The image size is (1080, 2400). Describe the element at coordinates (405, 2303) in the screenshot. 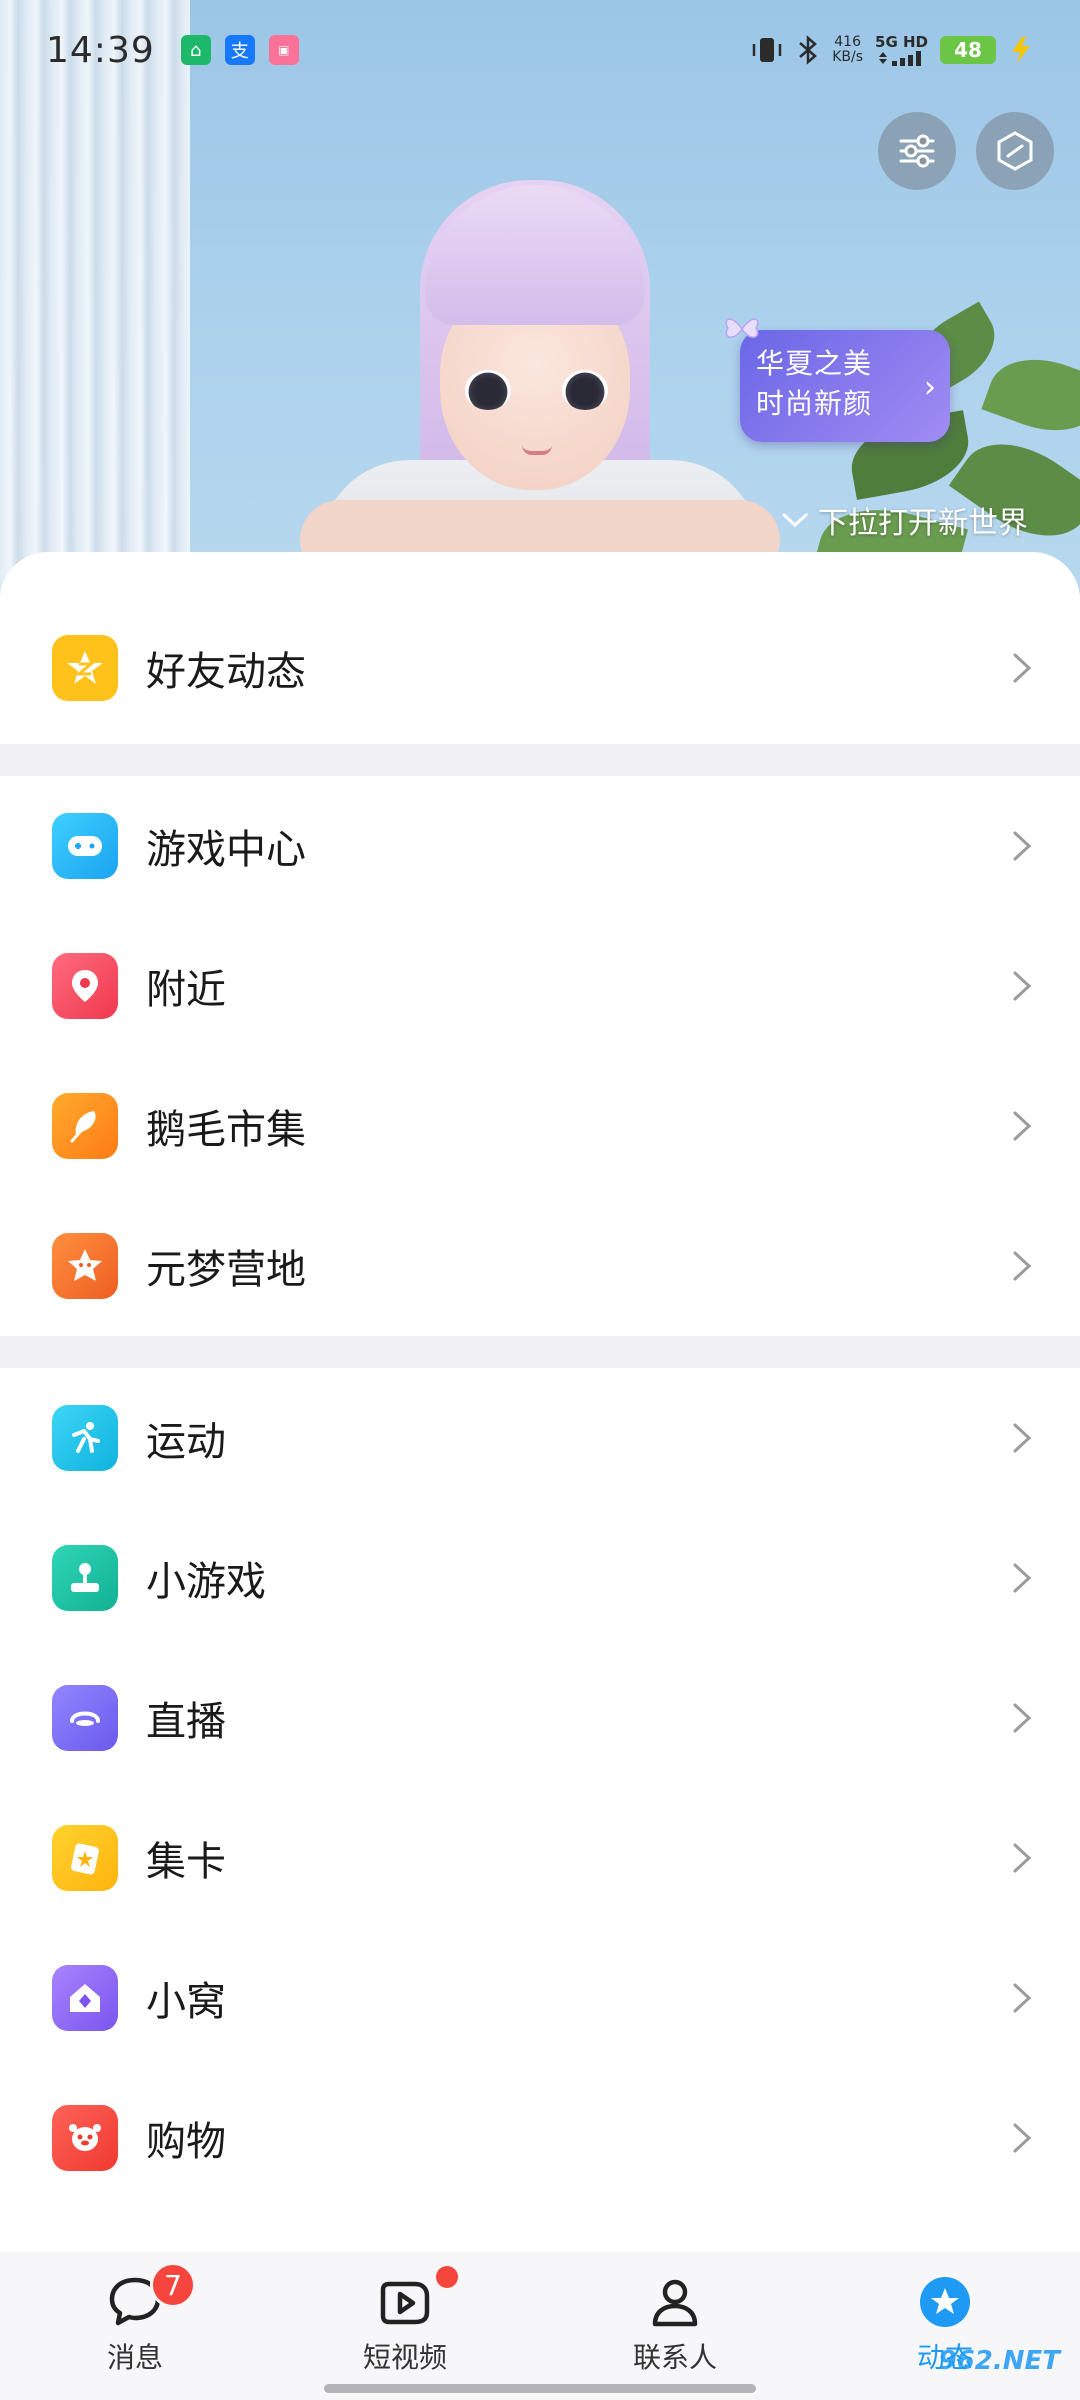

I see `video-play-icon` at that location.